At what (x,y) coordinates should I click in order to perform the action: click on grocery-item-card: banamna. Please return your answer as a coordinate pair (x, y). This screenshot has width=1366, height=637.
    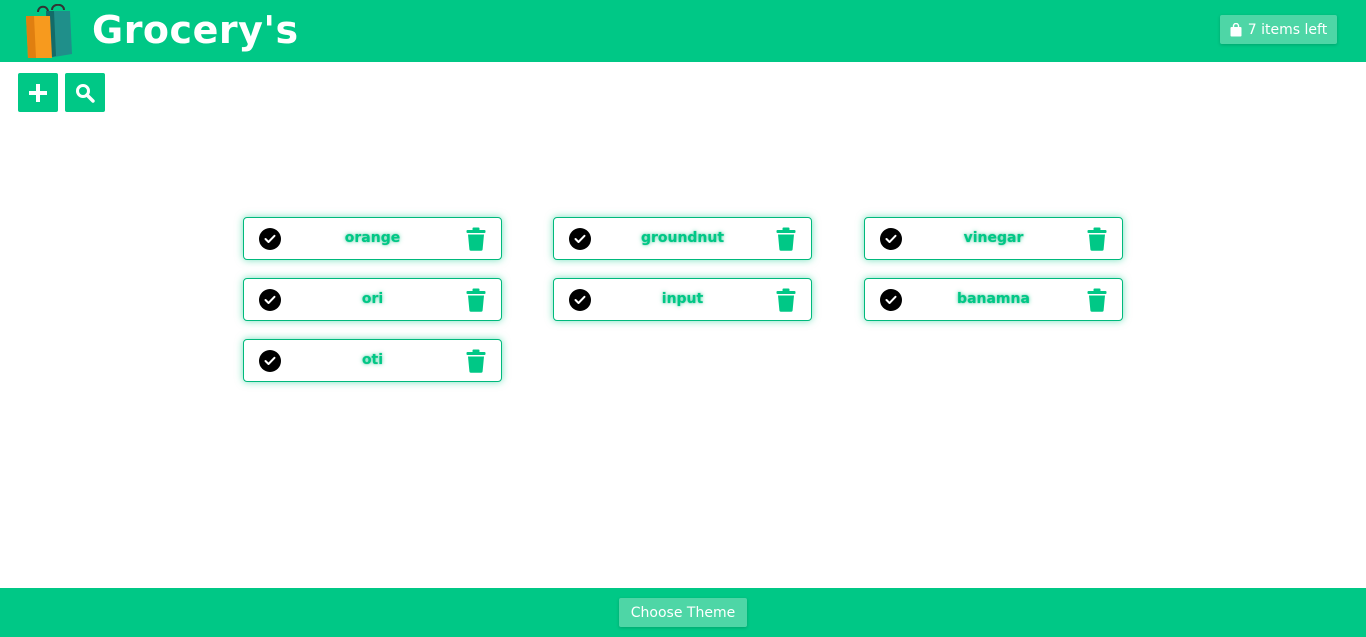
    Looking at the image, I should click on (993, 299).